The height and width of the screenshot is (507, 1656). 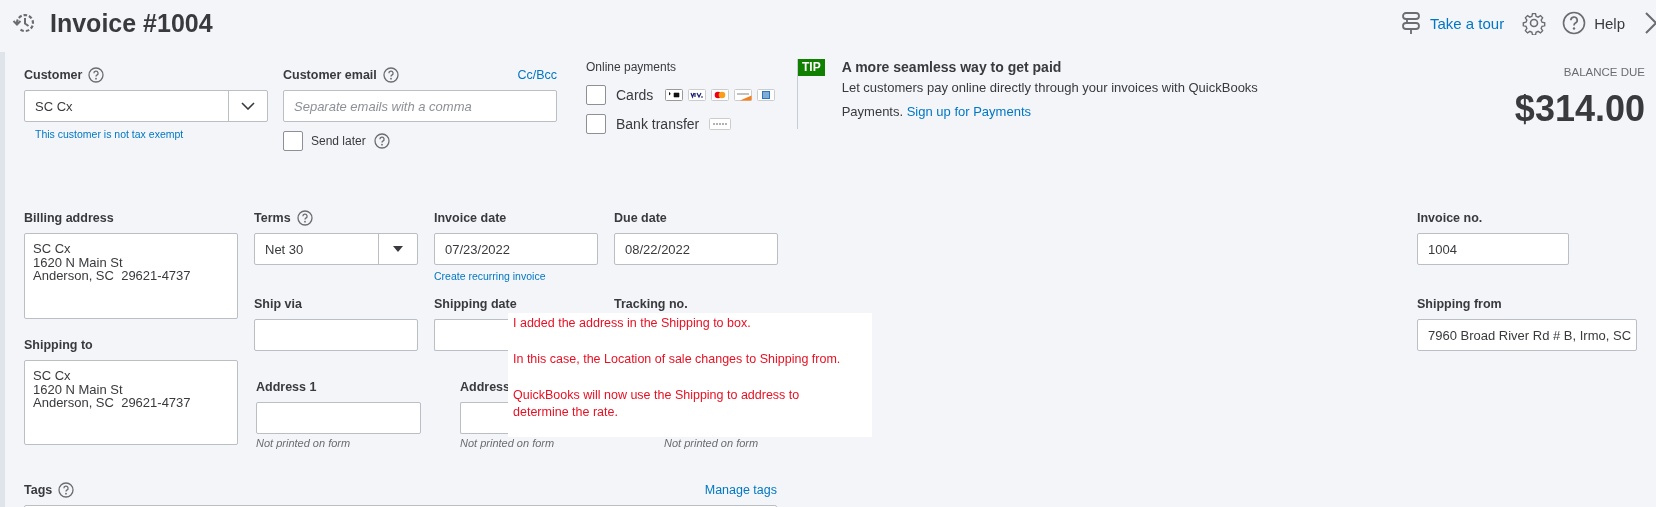 What do you see at coordinates (516, 276) in the screenshot?
I see `recurring-invoice-link: Create recurring invoice` at bounding box center [516, 276].